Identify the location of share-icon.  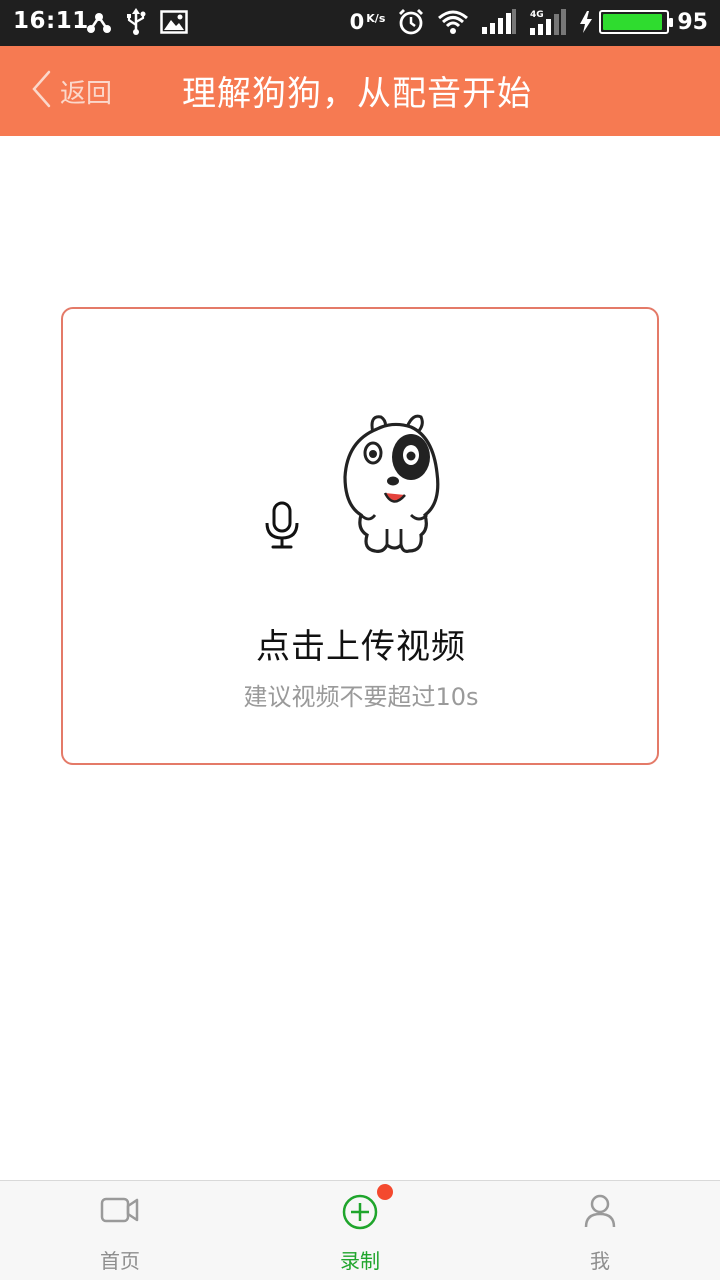
(99, 24).